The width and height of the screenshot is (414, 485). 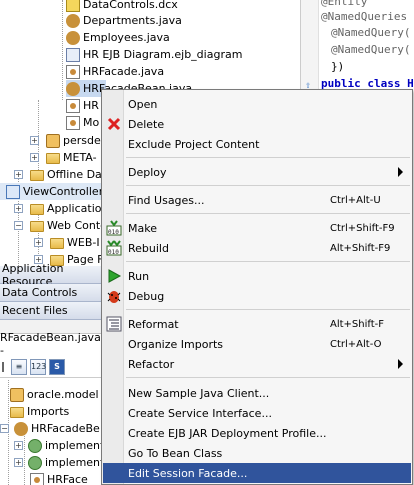 I want to click on class-icon, so click(x=21, y=428).